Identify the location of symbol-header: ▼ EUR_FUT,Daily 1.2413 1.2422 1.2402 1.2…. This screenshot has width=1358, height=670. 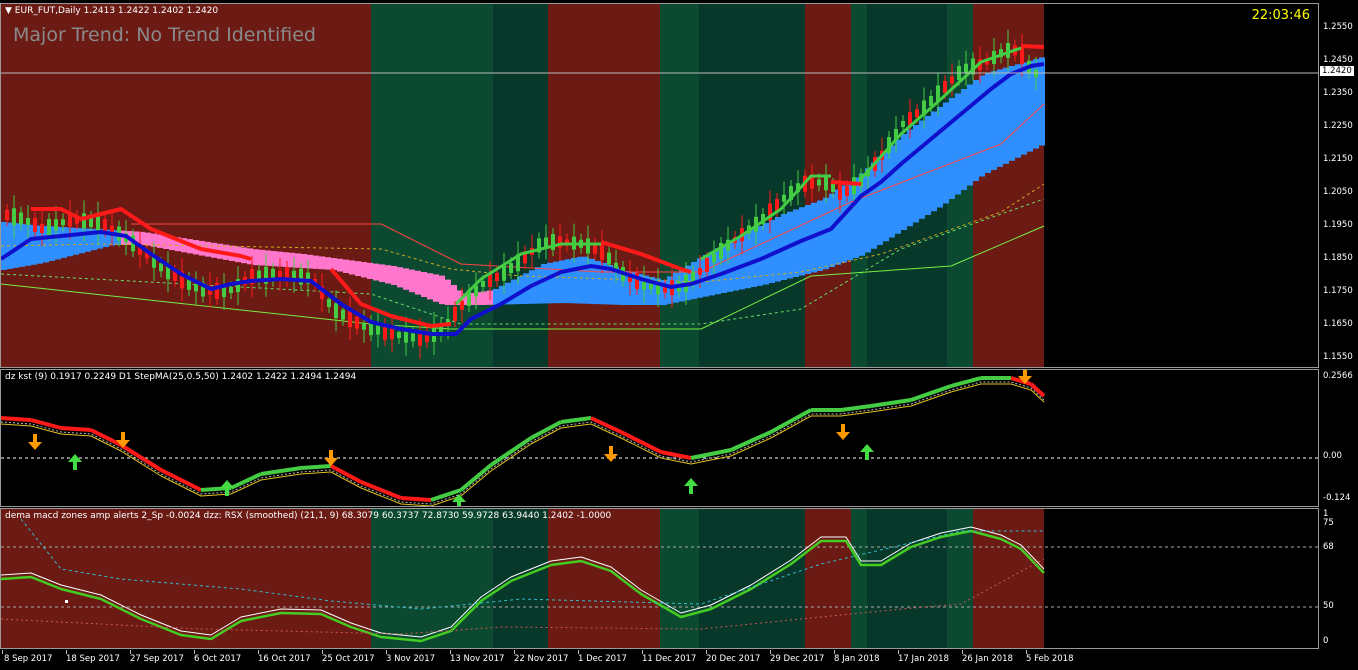
(111, 11).